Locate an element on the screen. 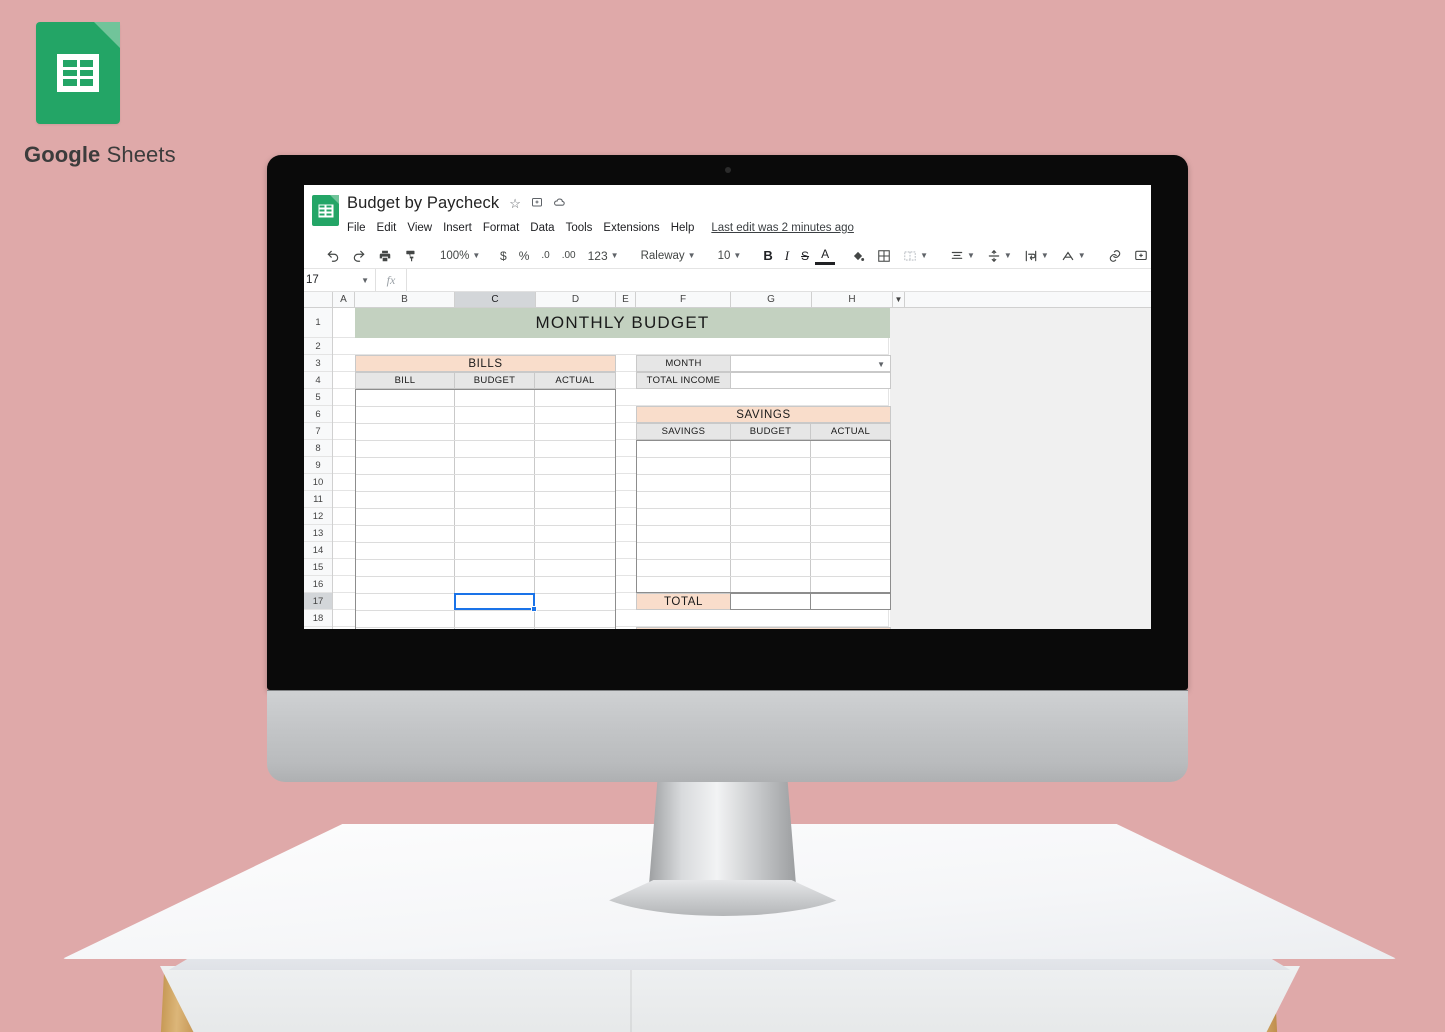 Image resolution: width=1445 pixels, height=1032 pixels. move-to-folder-icon is located at coordinates (537, 203).